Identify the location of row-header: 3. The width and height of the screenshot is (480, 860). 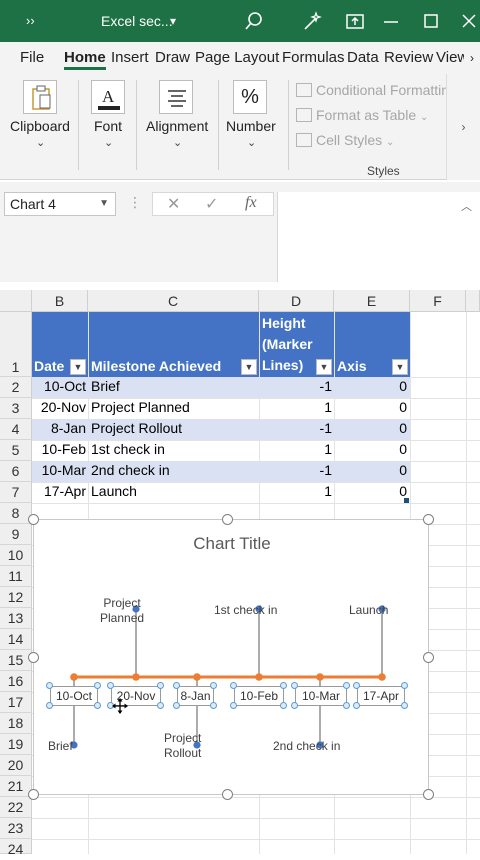
(16, 408).